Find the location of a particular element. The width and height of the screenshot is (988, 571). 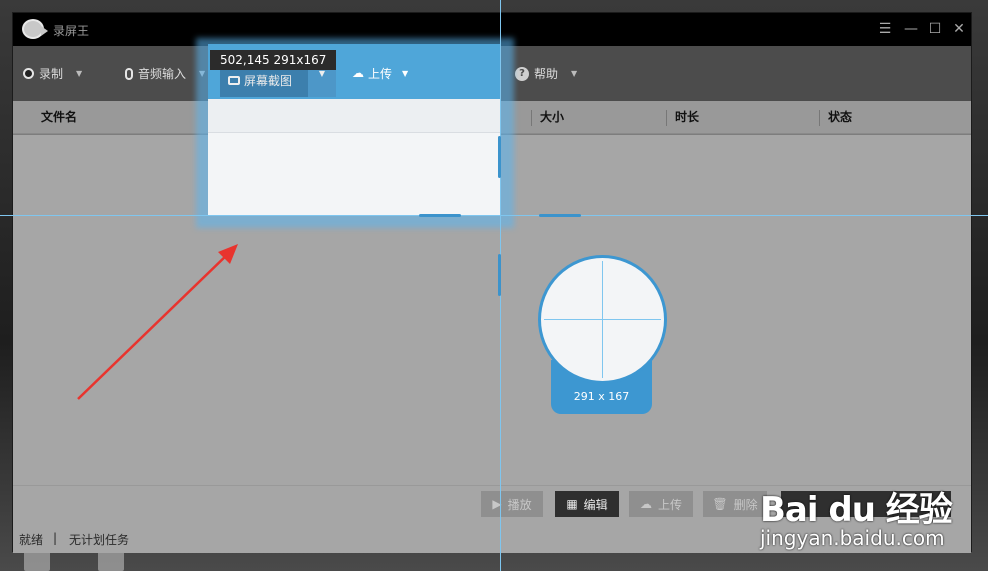

column-filename: 文件名 is located at coordinates (59, 117).